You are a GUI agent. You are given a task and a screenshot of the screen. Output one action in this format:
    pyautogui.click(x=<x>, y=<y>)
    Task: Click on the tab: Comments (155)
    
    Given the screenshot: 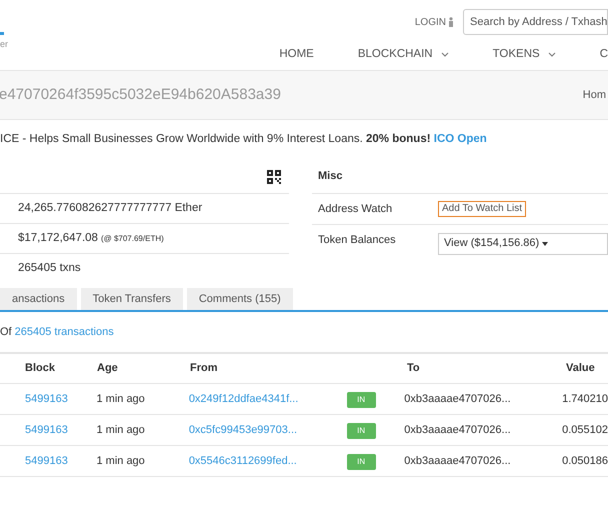 What is the action you would take?
    pyautogui.click(x=239, y=299)
    